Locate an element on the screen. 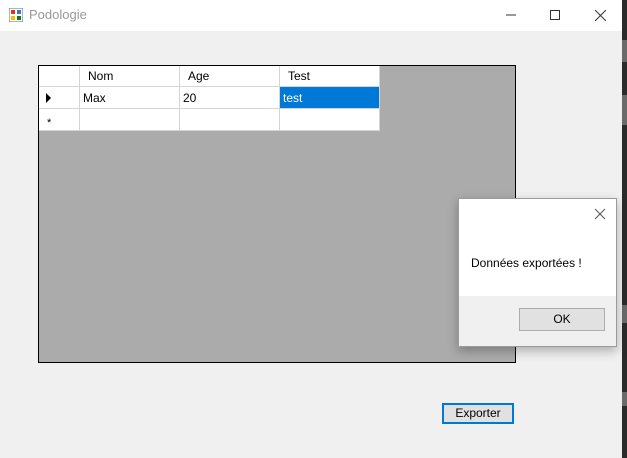 This screenshot has width=627, height=458. column-header-nom: Nom is located at coordinates (130, 76).